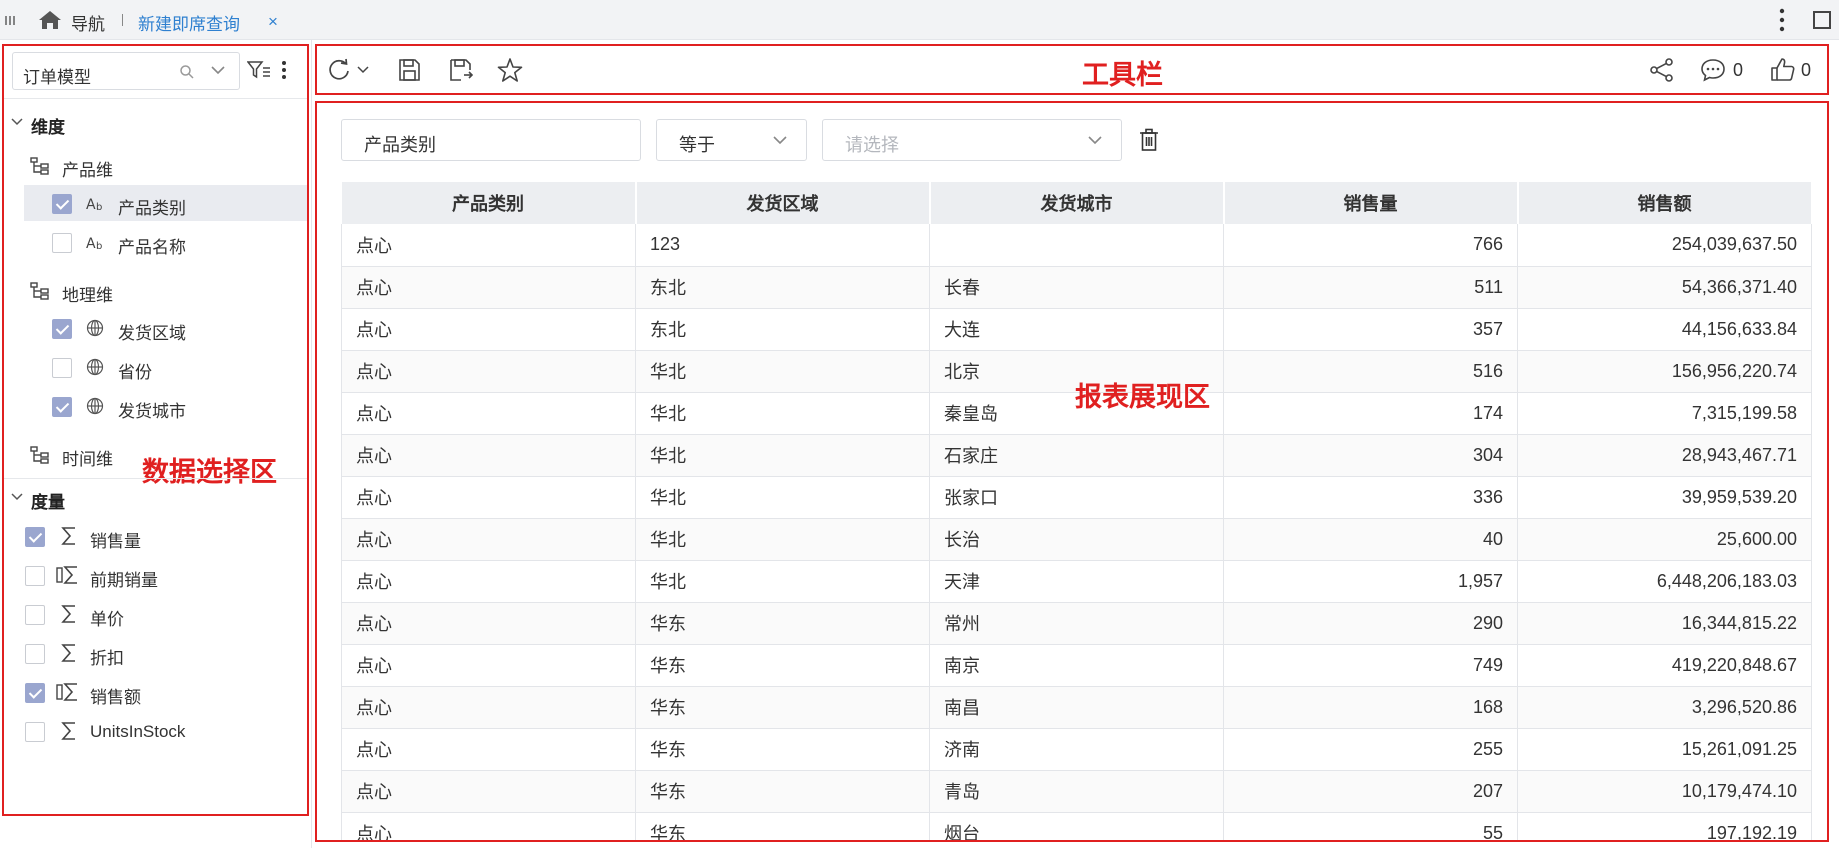  I want to click on table-row: 点心 东北 大连 357 44,156,633.84, so click(1076, 329).